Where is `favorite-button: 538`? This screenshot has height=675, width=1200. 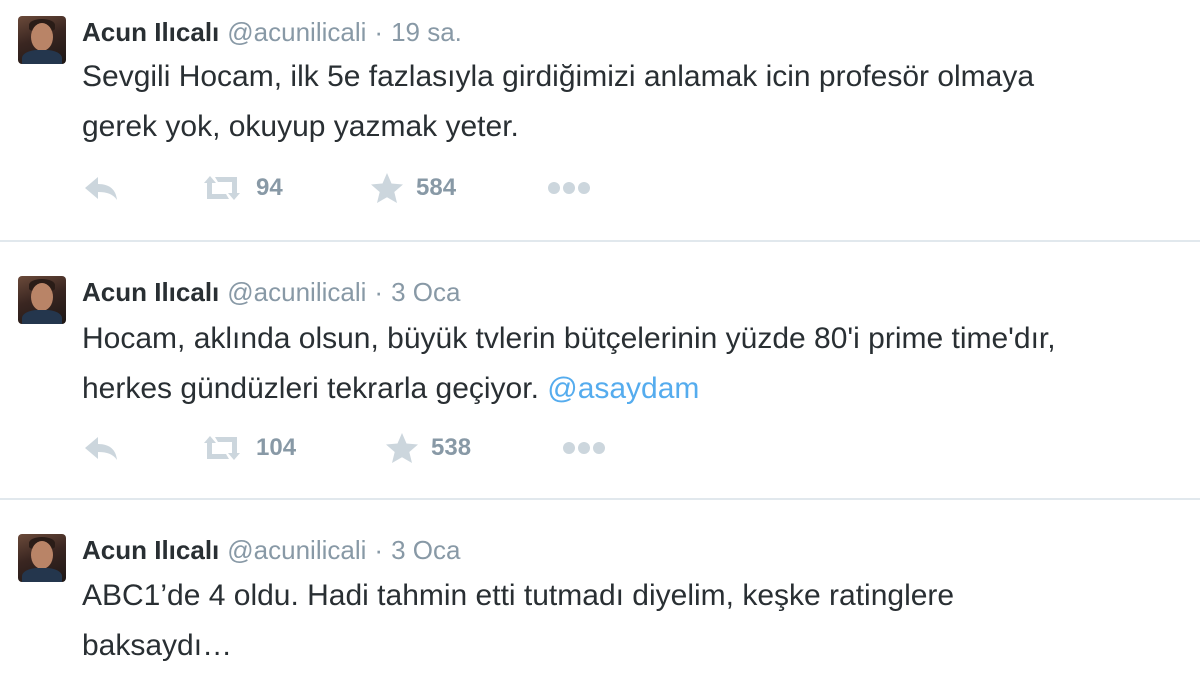 favorite-button: 538 is located at coordinates (428, 448).